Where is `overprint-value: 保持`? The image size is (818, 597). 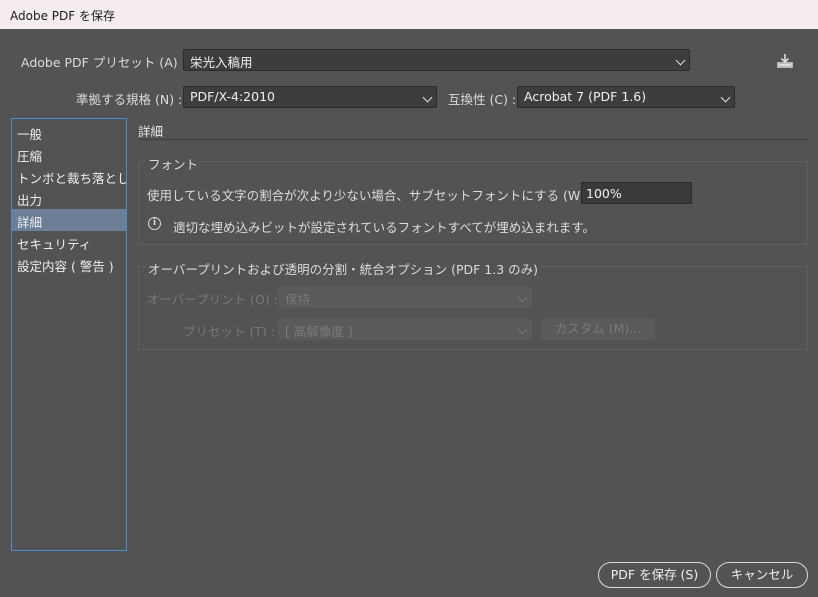
overprint-value: 保持 is located at coordinates (298, 299).